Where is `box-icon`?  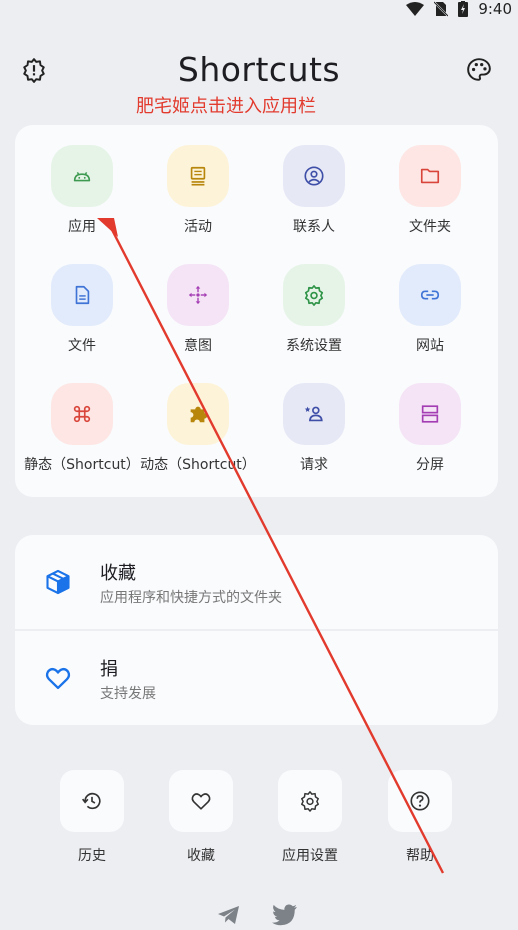 box-icon is located at coordinates (58, 582).